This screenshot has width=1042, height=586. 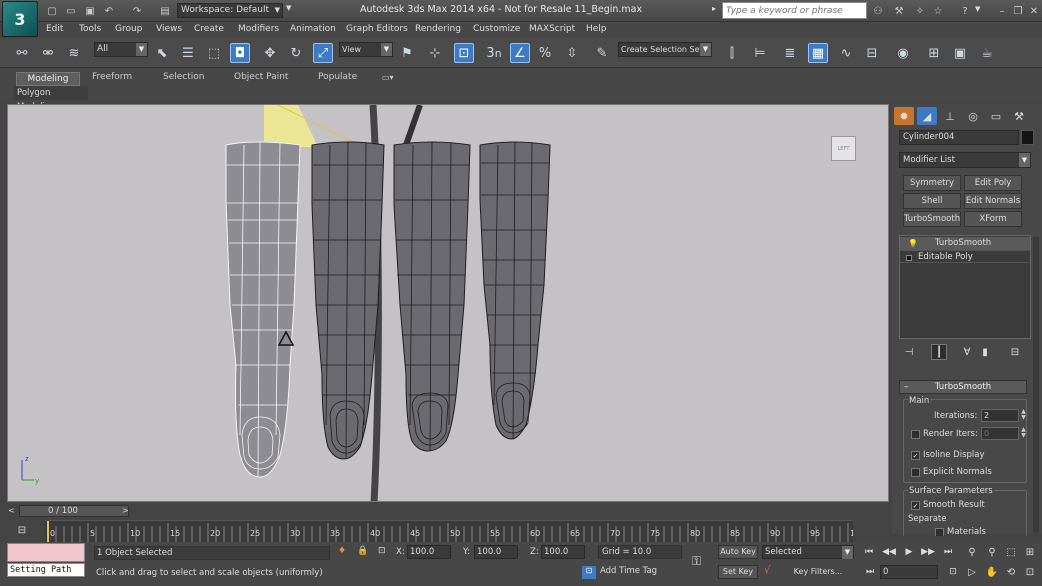 I want to click on material-editor-icon: ◉, so click(x=903, y=53).